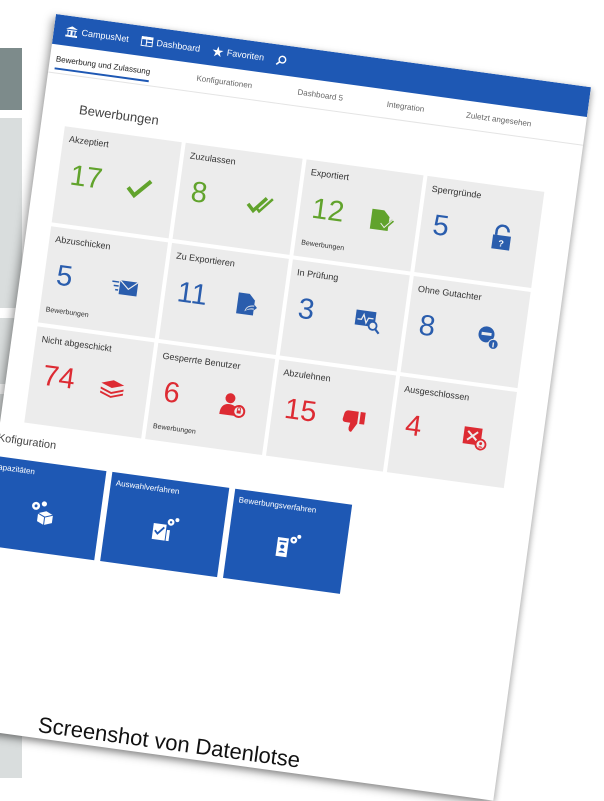 This screenshot has height=801, width=604. What do you see at coordinates (498, 120) in the screenshot?
I see `tab-zuletzt-angesehen: Zuletzt angesehen` at bounding box center [498, 120].